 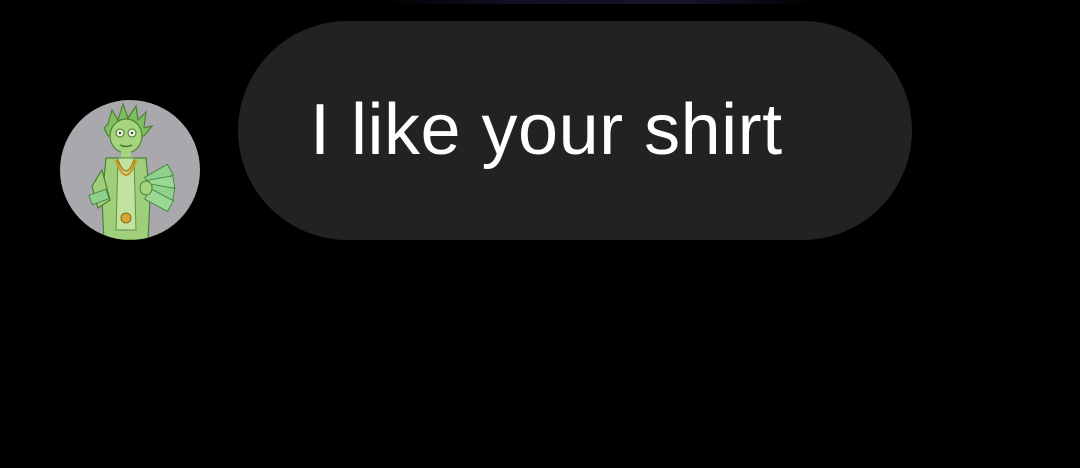 I want to click on sender-avatar, so click(x=130, y=170).